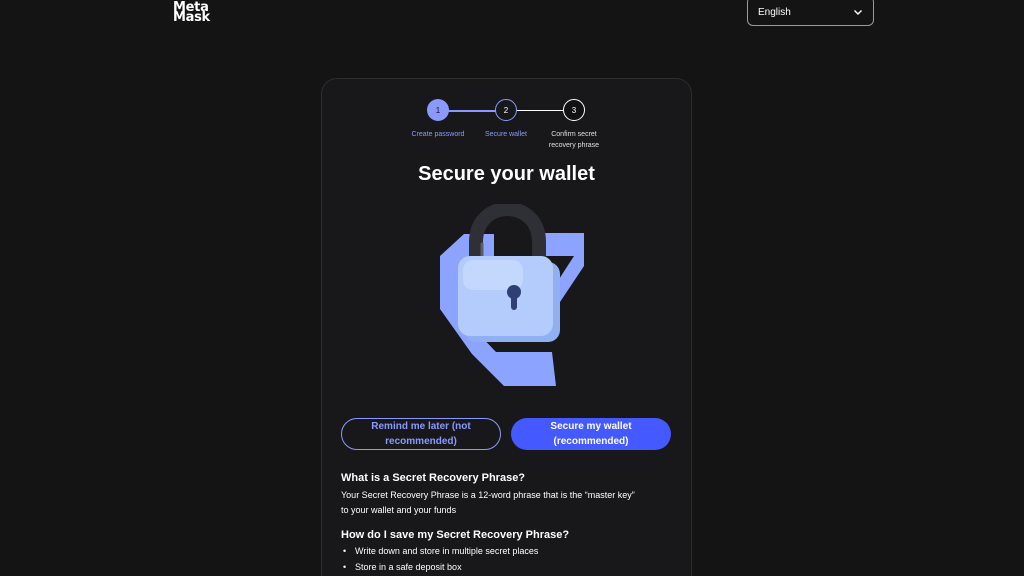  What do you see at coordinates (574, 140) in the screenshot?
I see `step-label-confirm-phrase: Confirm secret recovery phrase` at bounding box center [574, 140].